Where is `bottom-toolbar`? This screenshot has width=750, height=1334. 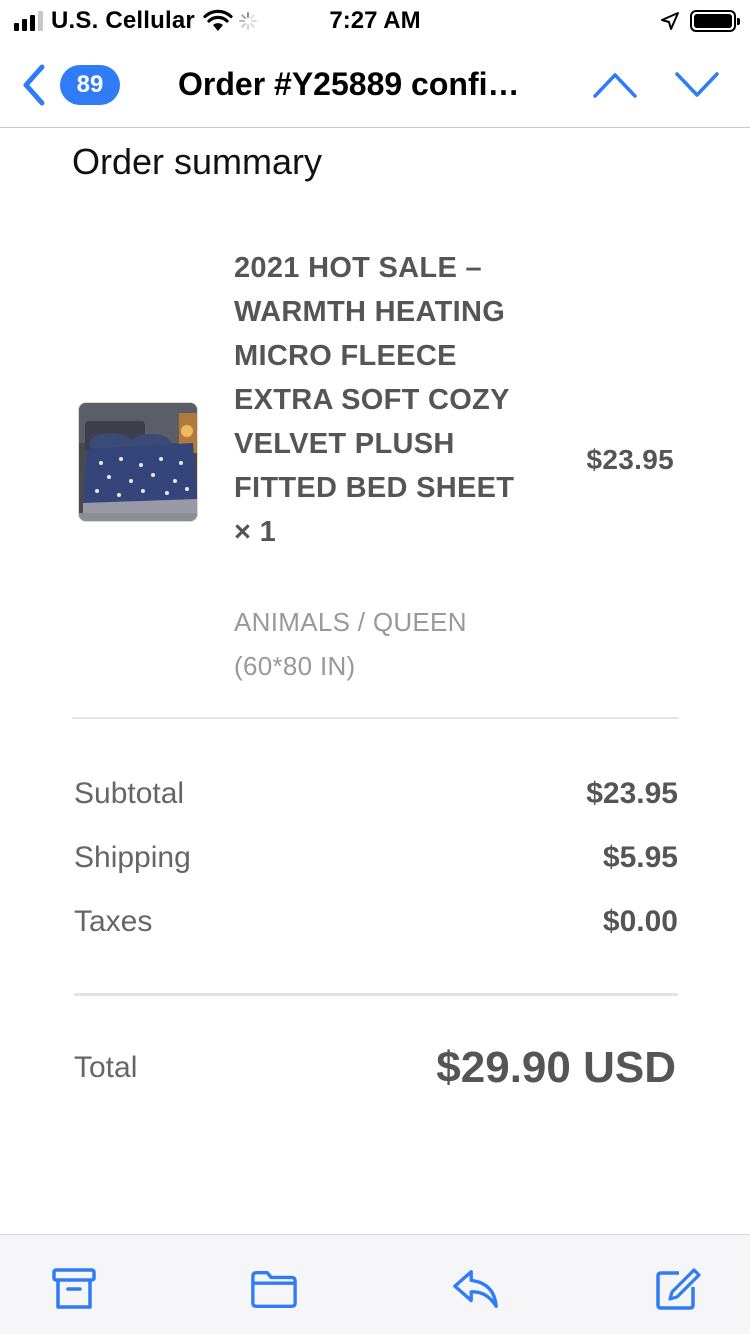 bottom-toolbar is located at coordinates (375, 1284).